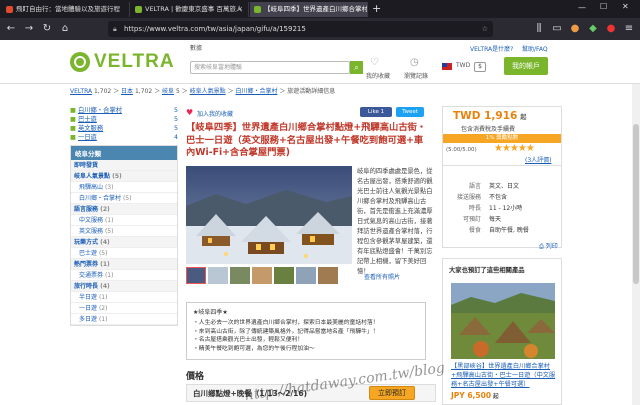 Image resolution: width=640 pixels, height=405 pixels. I want to click on info-value: 11 - 12小時, so click(506, 208).